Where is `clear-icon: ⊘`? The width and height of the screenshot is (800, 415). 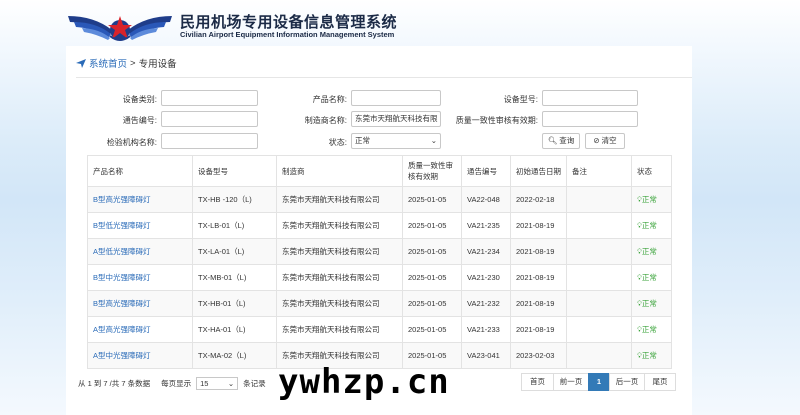
clear-icon: ⊘ is located at coordinates (596, 140).